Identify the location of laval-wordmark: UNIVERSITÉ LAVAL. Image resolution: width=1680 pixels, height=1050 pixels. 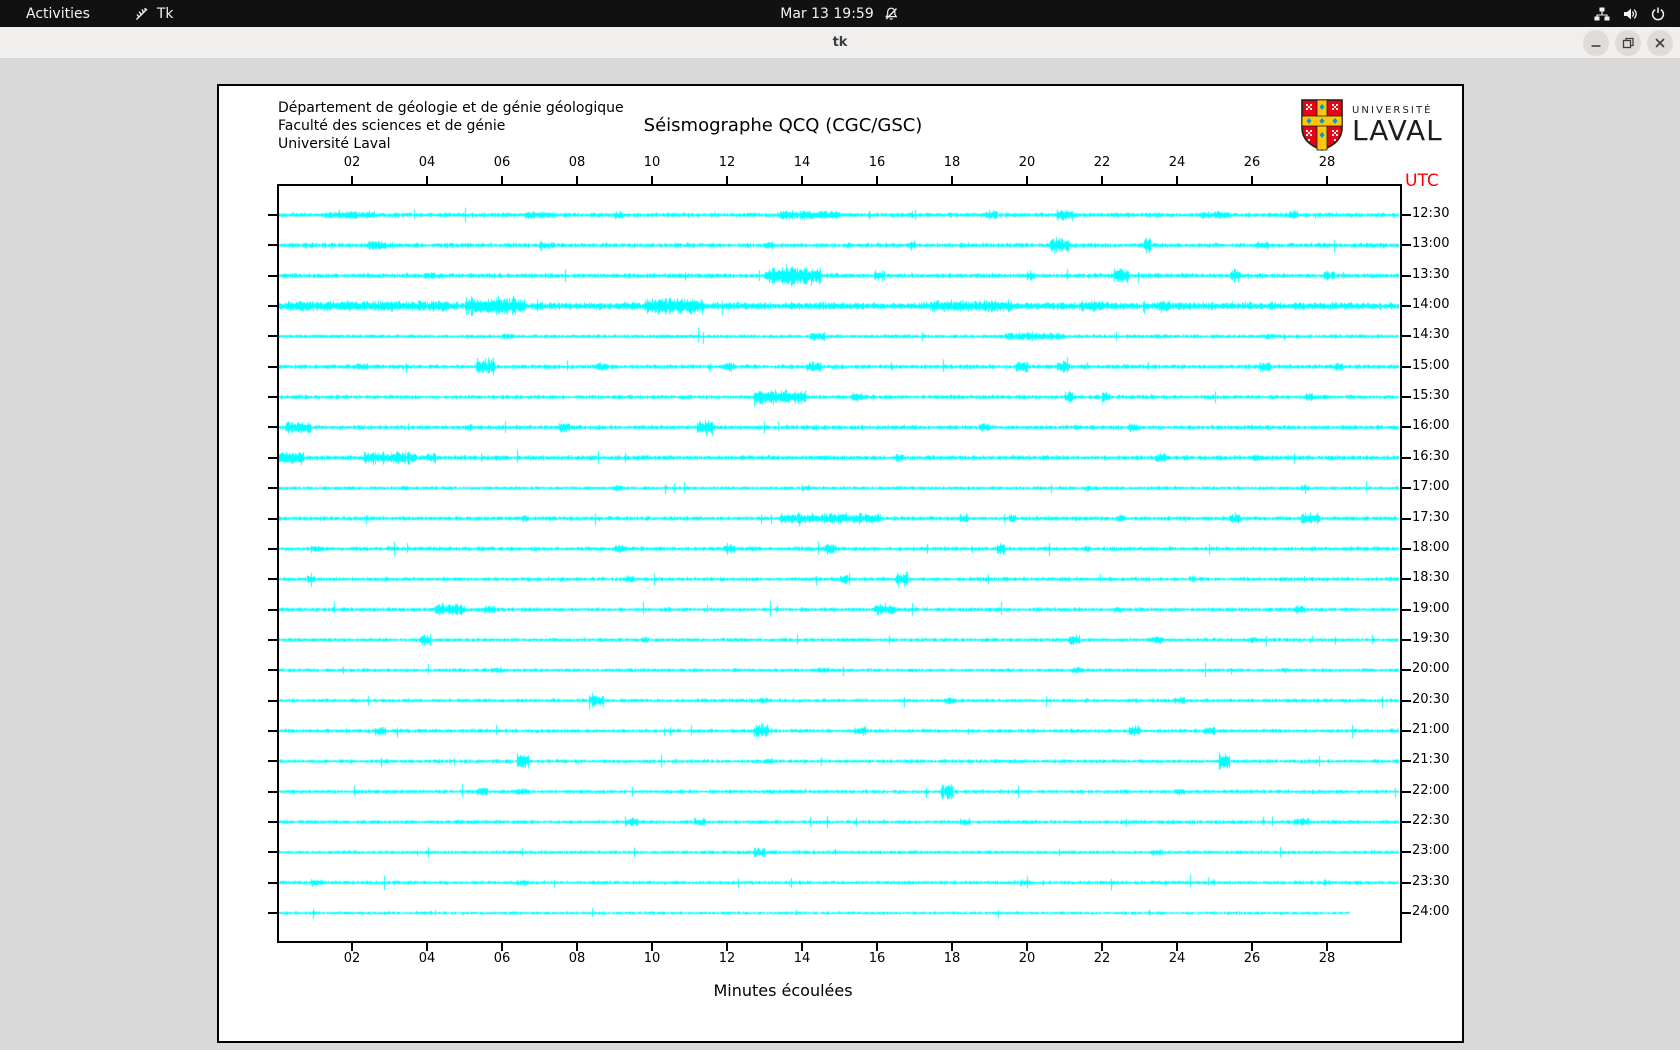
(1397, 125).